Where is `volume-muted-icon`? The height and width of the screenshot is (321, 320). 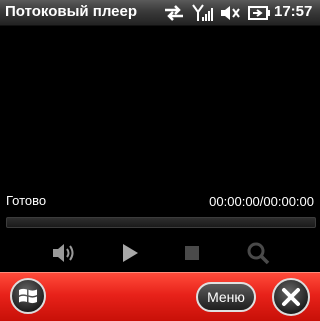 volume-muted-icon is located at coordinates (230, 13).